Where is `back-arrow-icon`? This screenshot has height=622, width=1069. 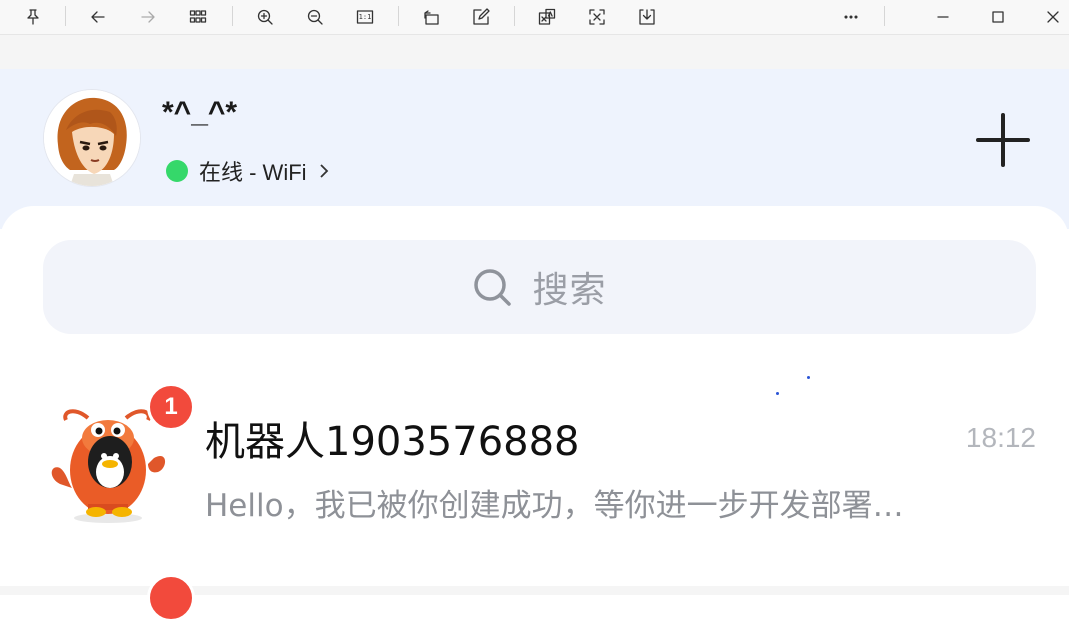 back-arrow-icon is located at coordinates (98, 17).